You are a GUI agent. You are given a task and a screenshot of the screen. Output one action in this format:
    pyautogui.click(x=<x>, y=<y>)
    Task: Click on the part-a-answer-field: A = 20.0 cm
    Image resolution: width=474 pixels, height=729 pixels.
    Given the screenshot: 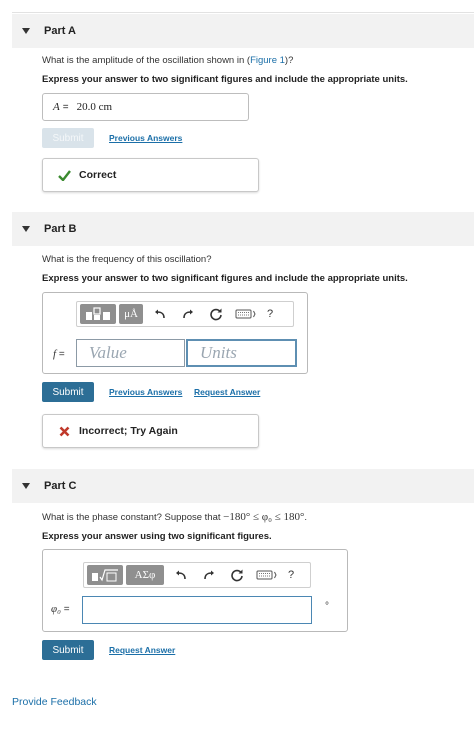 What is the action you would take?
    pyautogui.click(x=145, y=107)
    